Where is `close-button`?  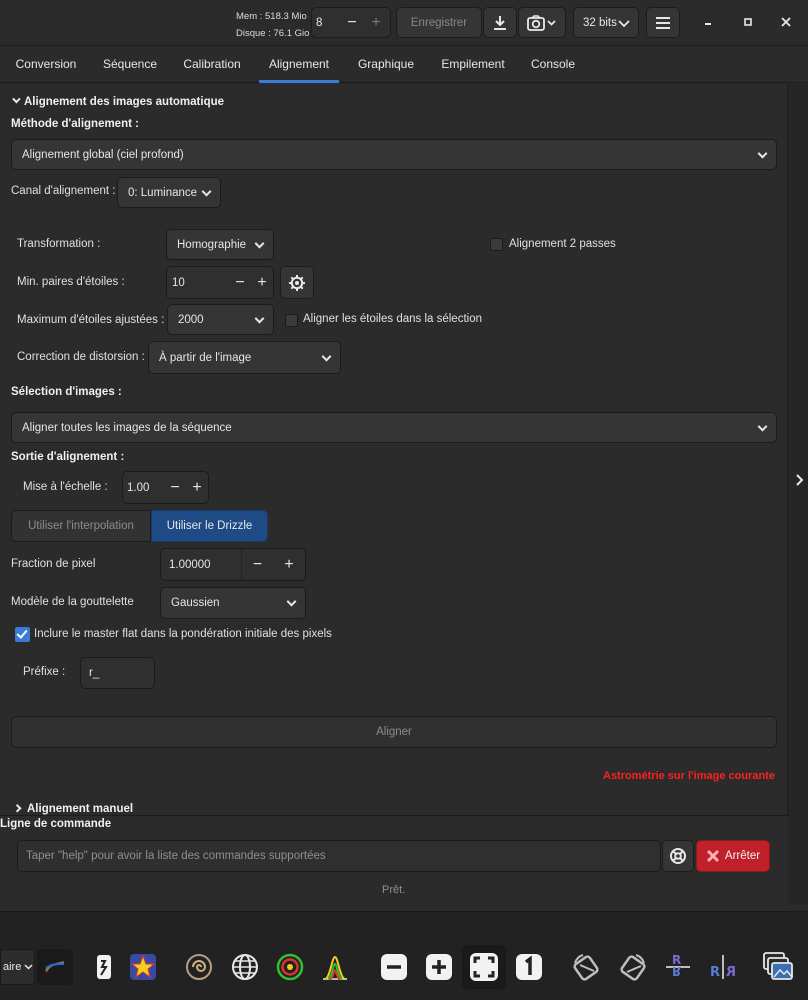 close-button is located at coordinates (786, 22).